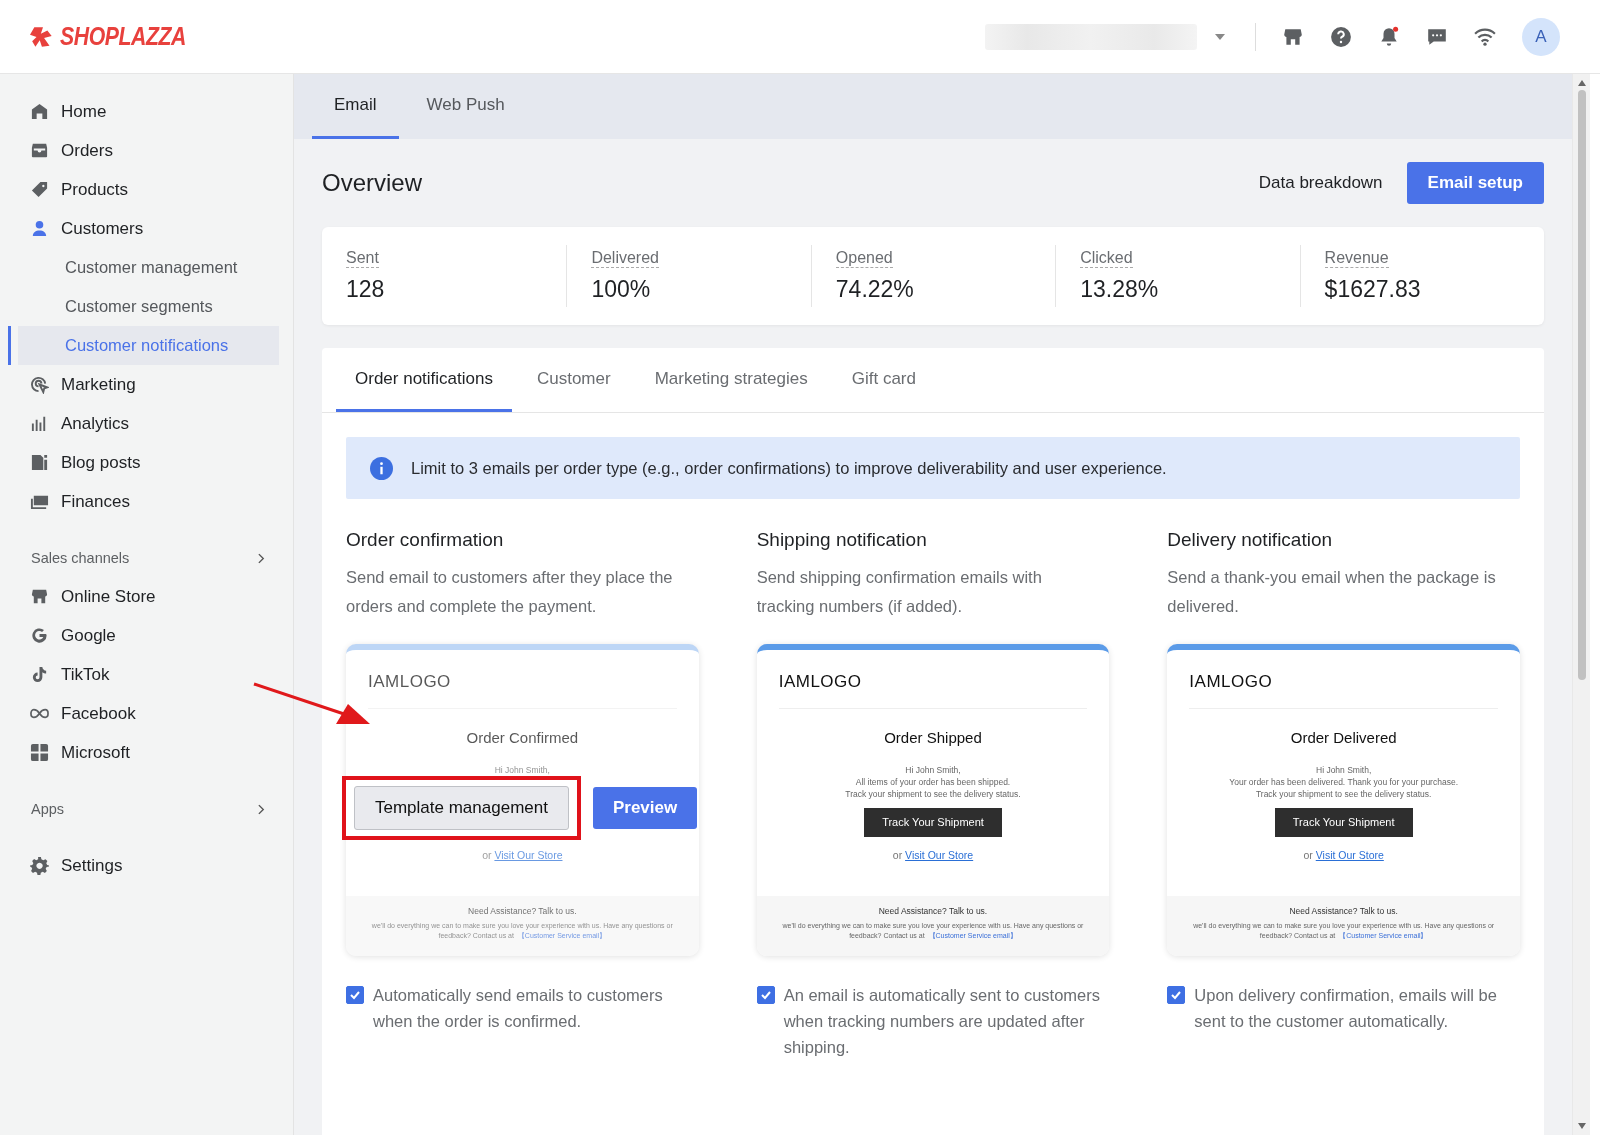 This screenshot has width=1600, height=1135. Describe the element at coordinates (139, 111) in the screenshot. I see `nav-item: Home` at that location.